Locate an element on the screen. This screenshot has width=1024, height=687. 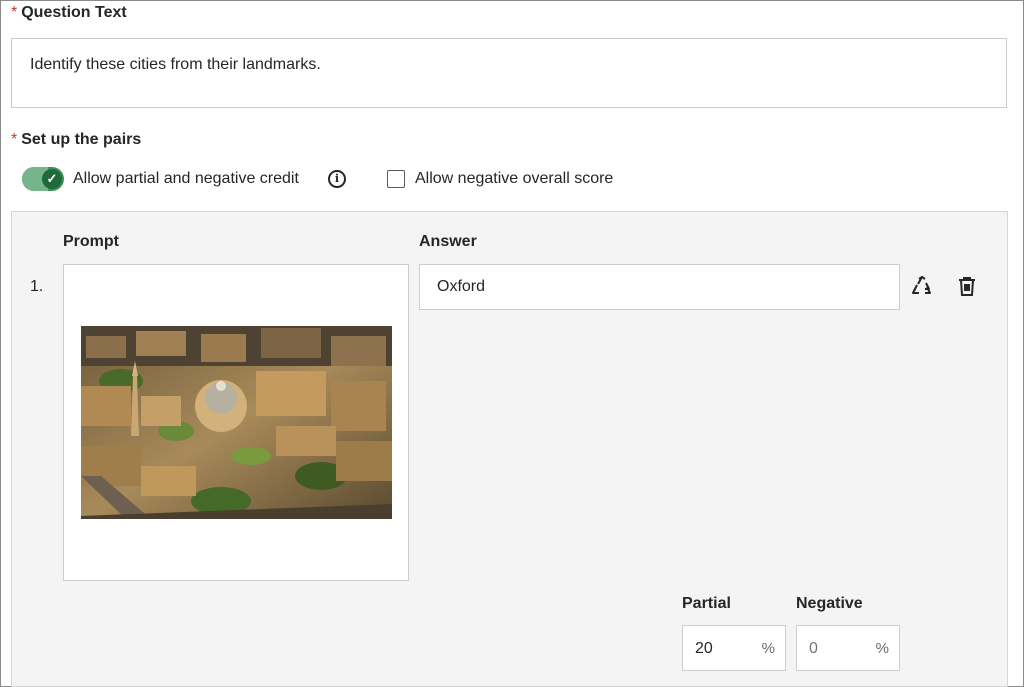
negative-unit: % is located at coordinates (882, 648).